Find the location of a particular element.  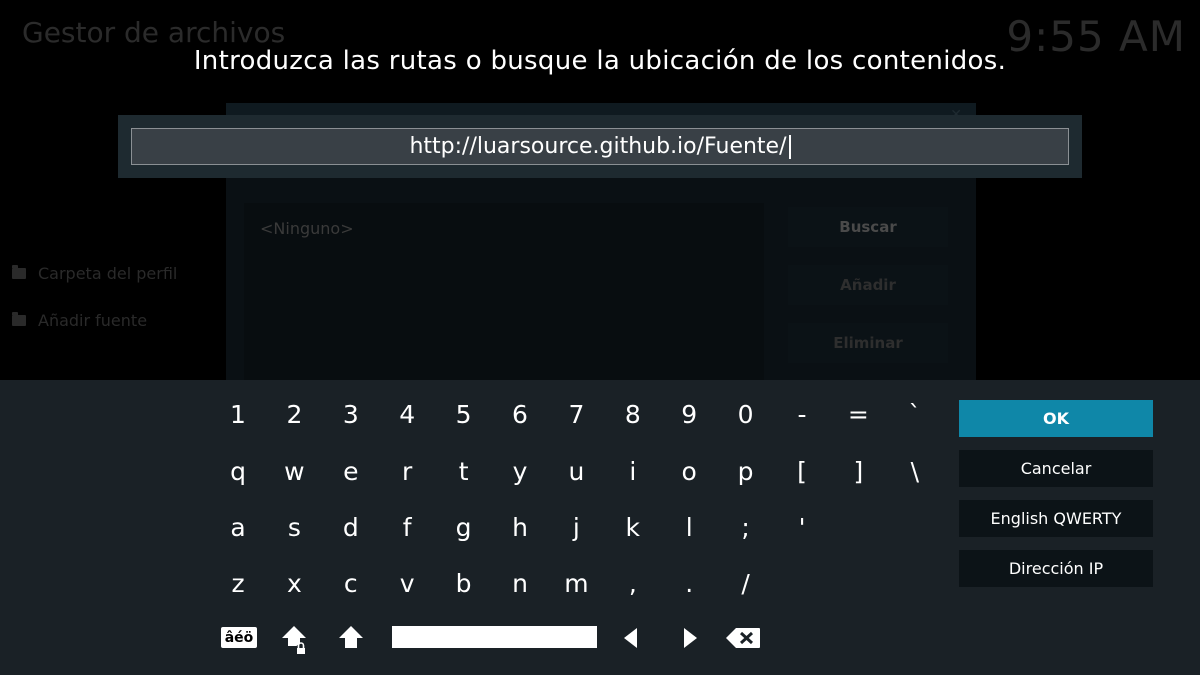

key: \ is located at coordinates (915, 472).